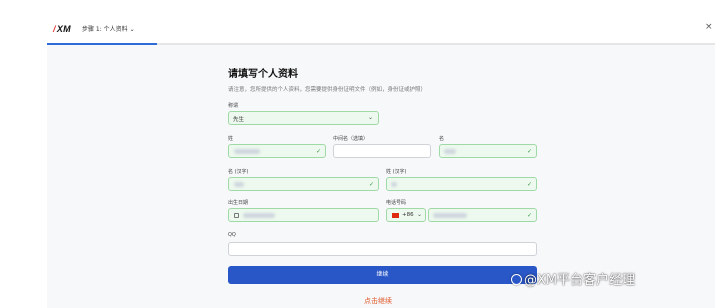 The width and height of the screenshot is (715, 308). I want to click on page-title: 请填写个人资料, so click(263, 74).